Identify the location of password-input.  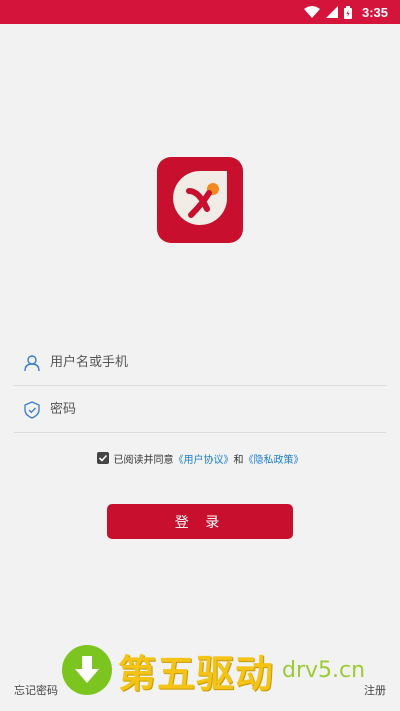
(218, 409).